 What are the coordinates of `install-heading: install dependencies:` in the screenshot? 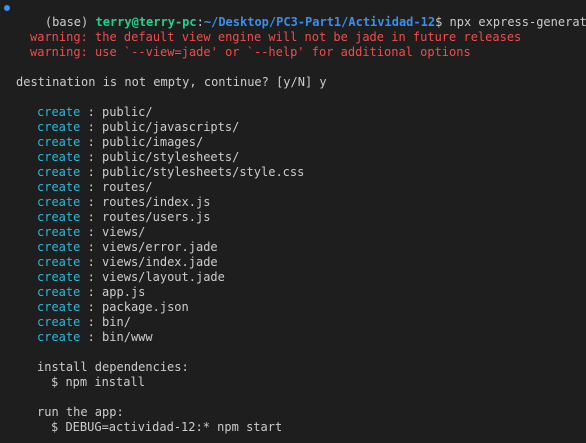 It's located at (113, 367).